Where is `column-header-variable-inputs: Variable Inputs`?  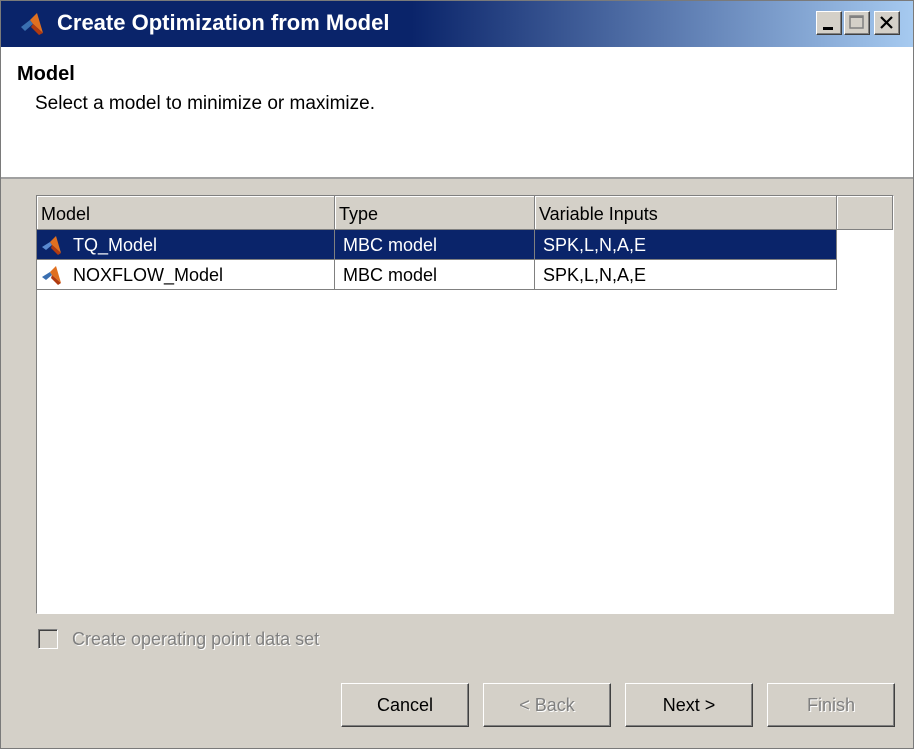
column-header-variable-inputs: Variable Inputs is located at coordinates (686, 213).